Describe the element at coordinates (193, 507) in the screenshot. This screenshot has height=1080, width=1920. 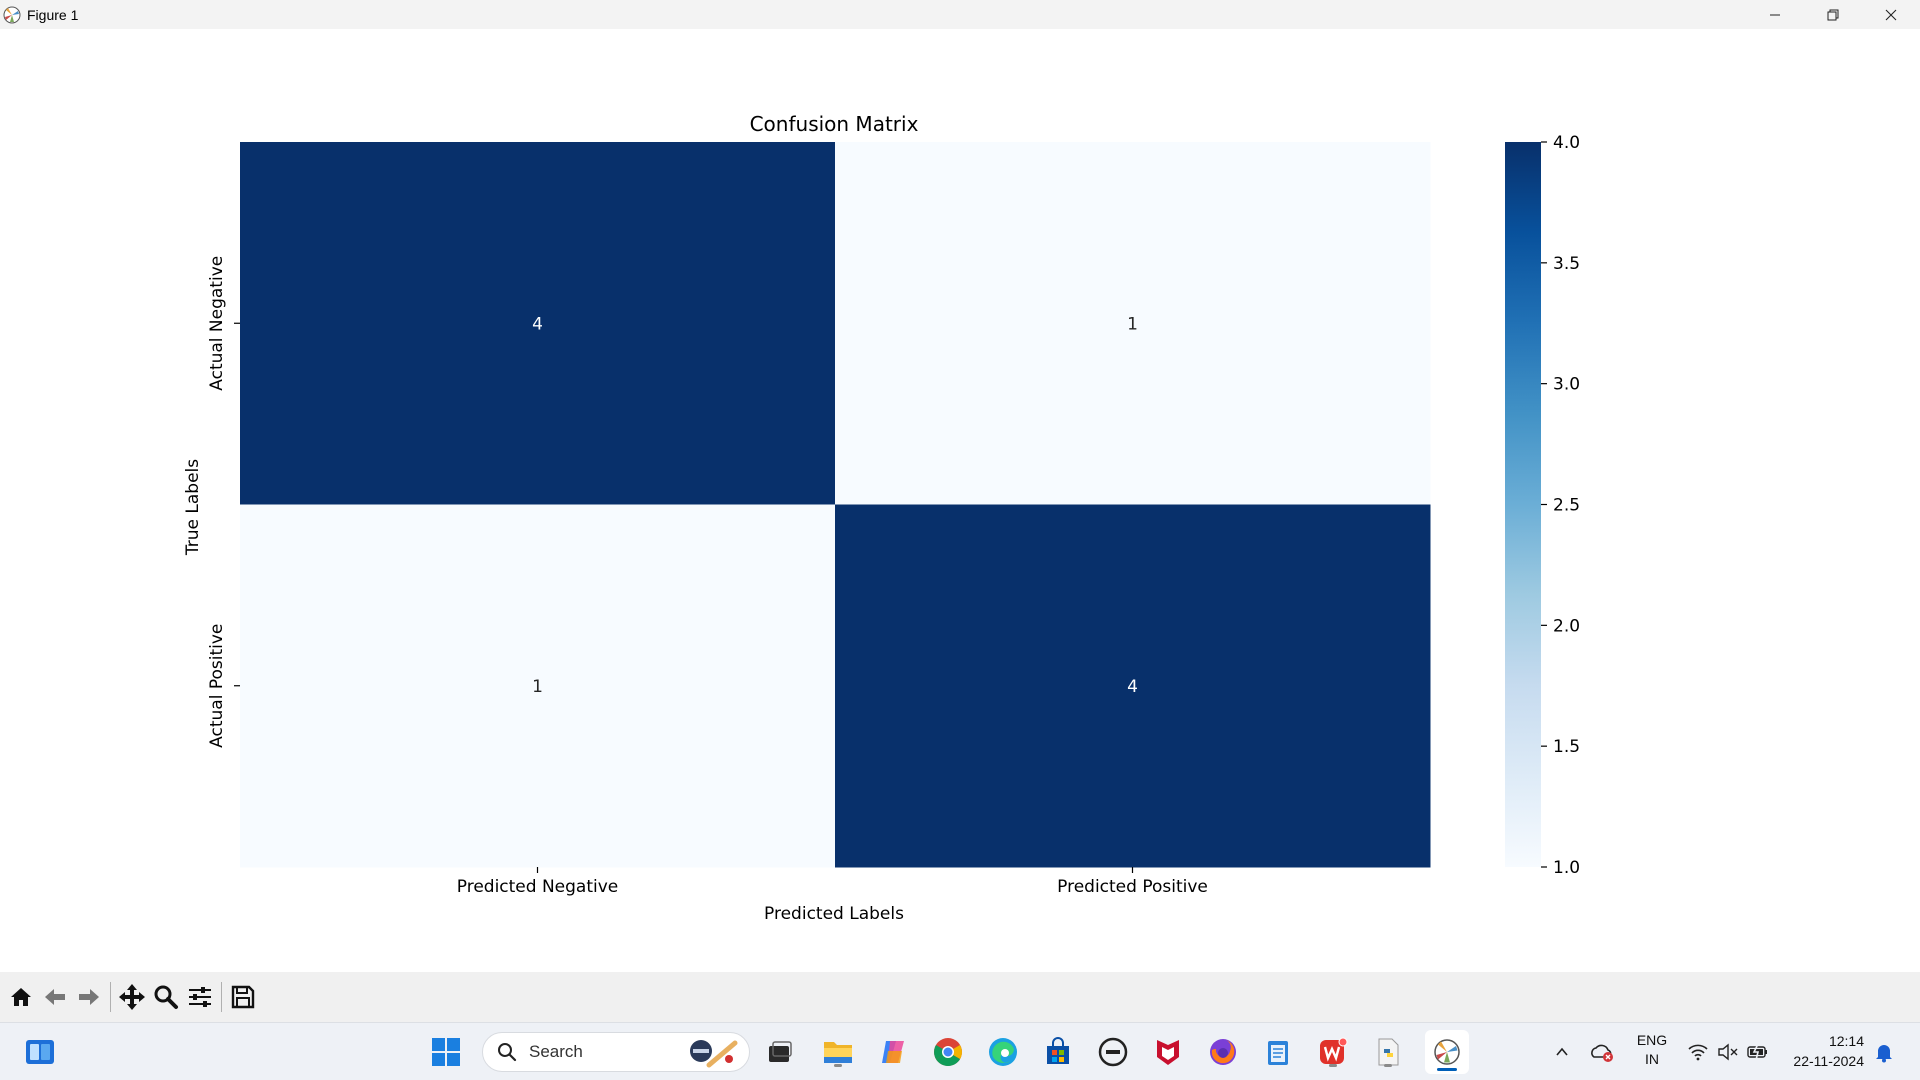
I see `y-axis-label: True Labels` at that location.